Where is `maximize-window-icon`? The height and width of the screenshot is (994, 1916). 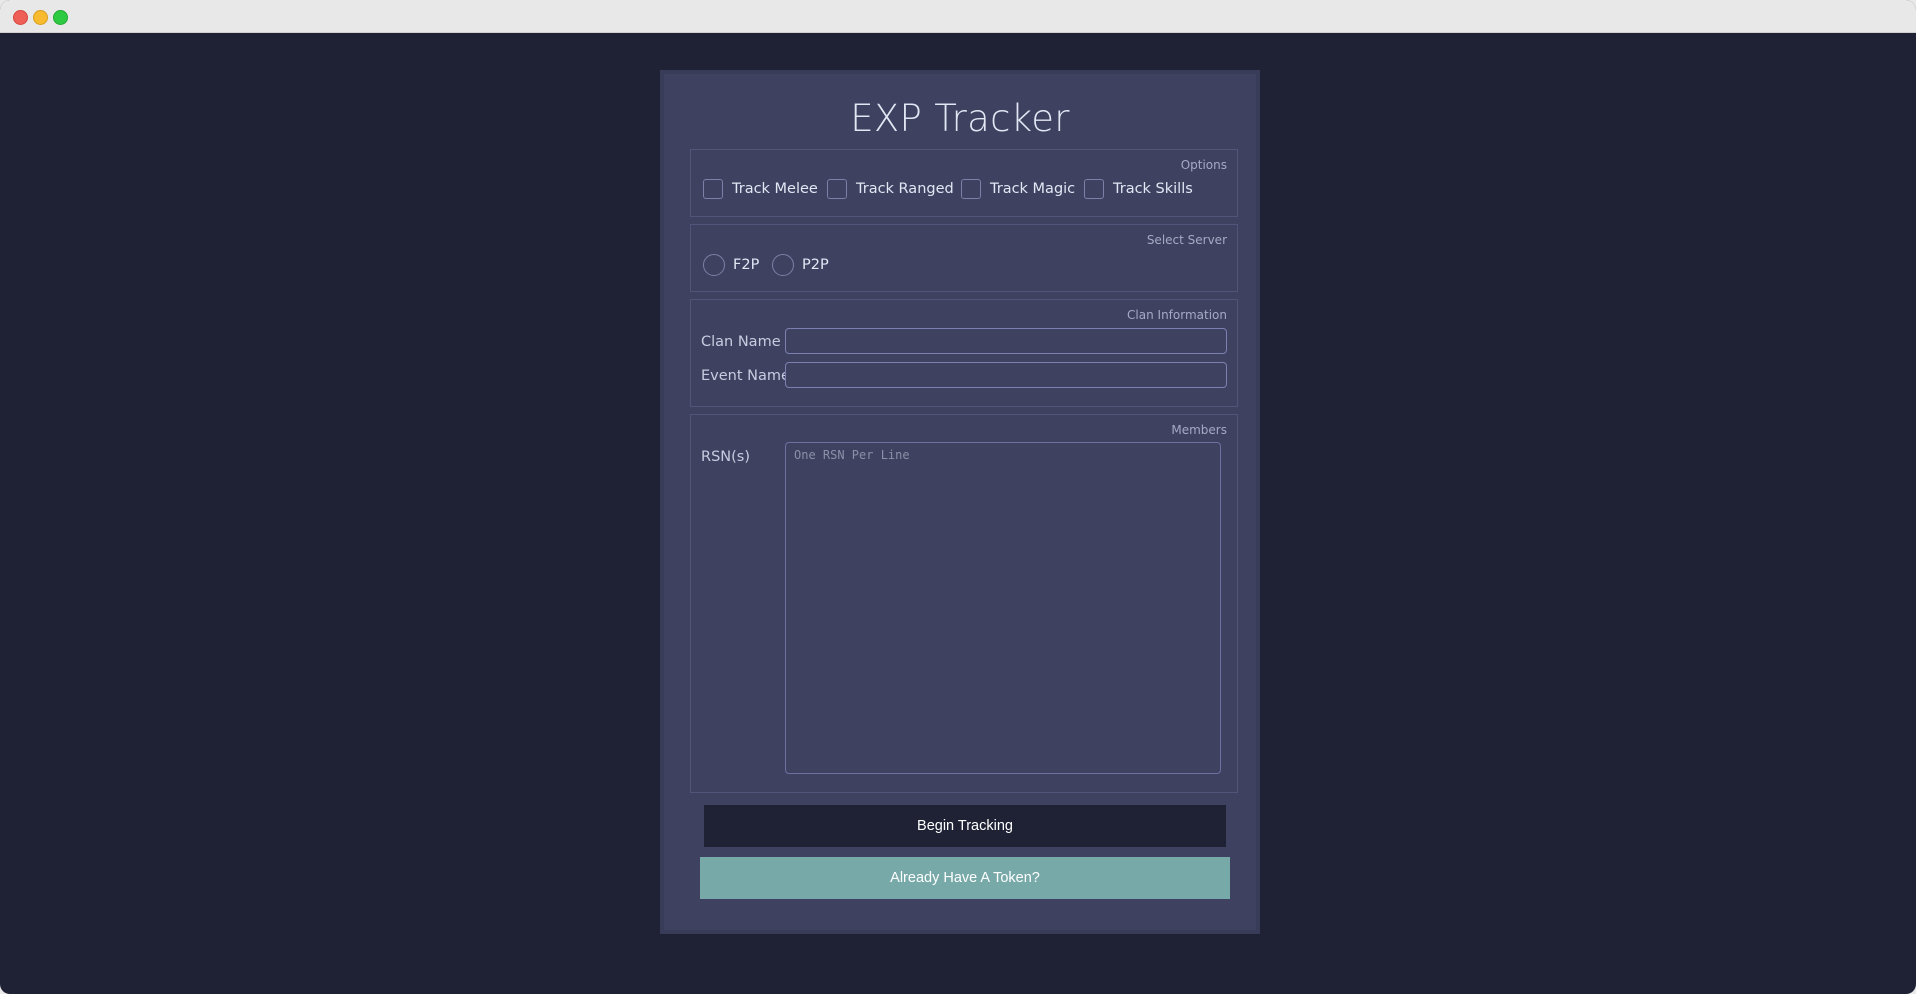
maximize-window-icon is located at coordinates (60, 17).